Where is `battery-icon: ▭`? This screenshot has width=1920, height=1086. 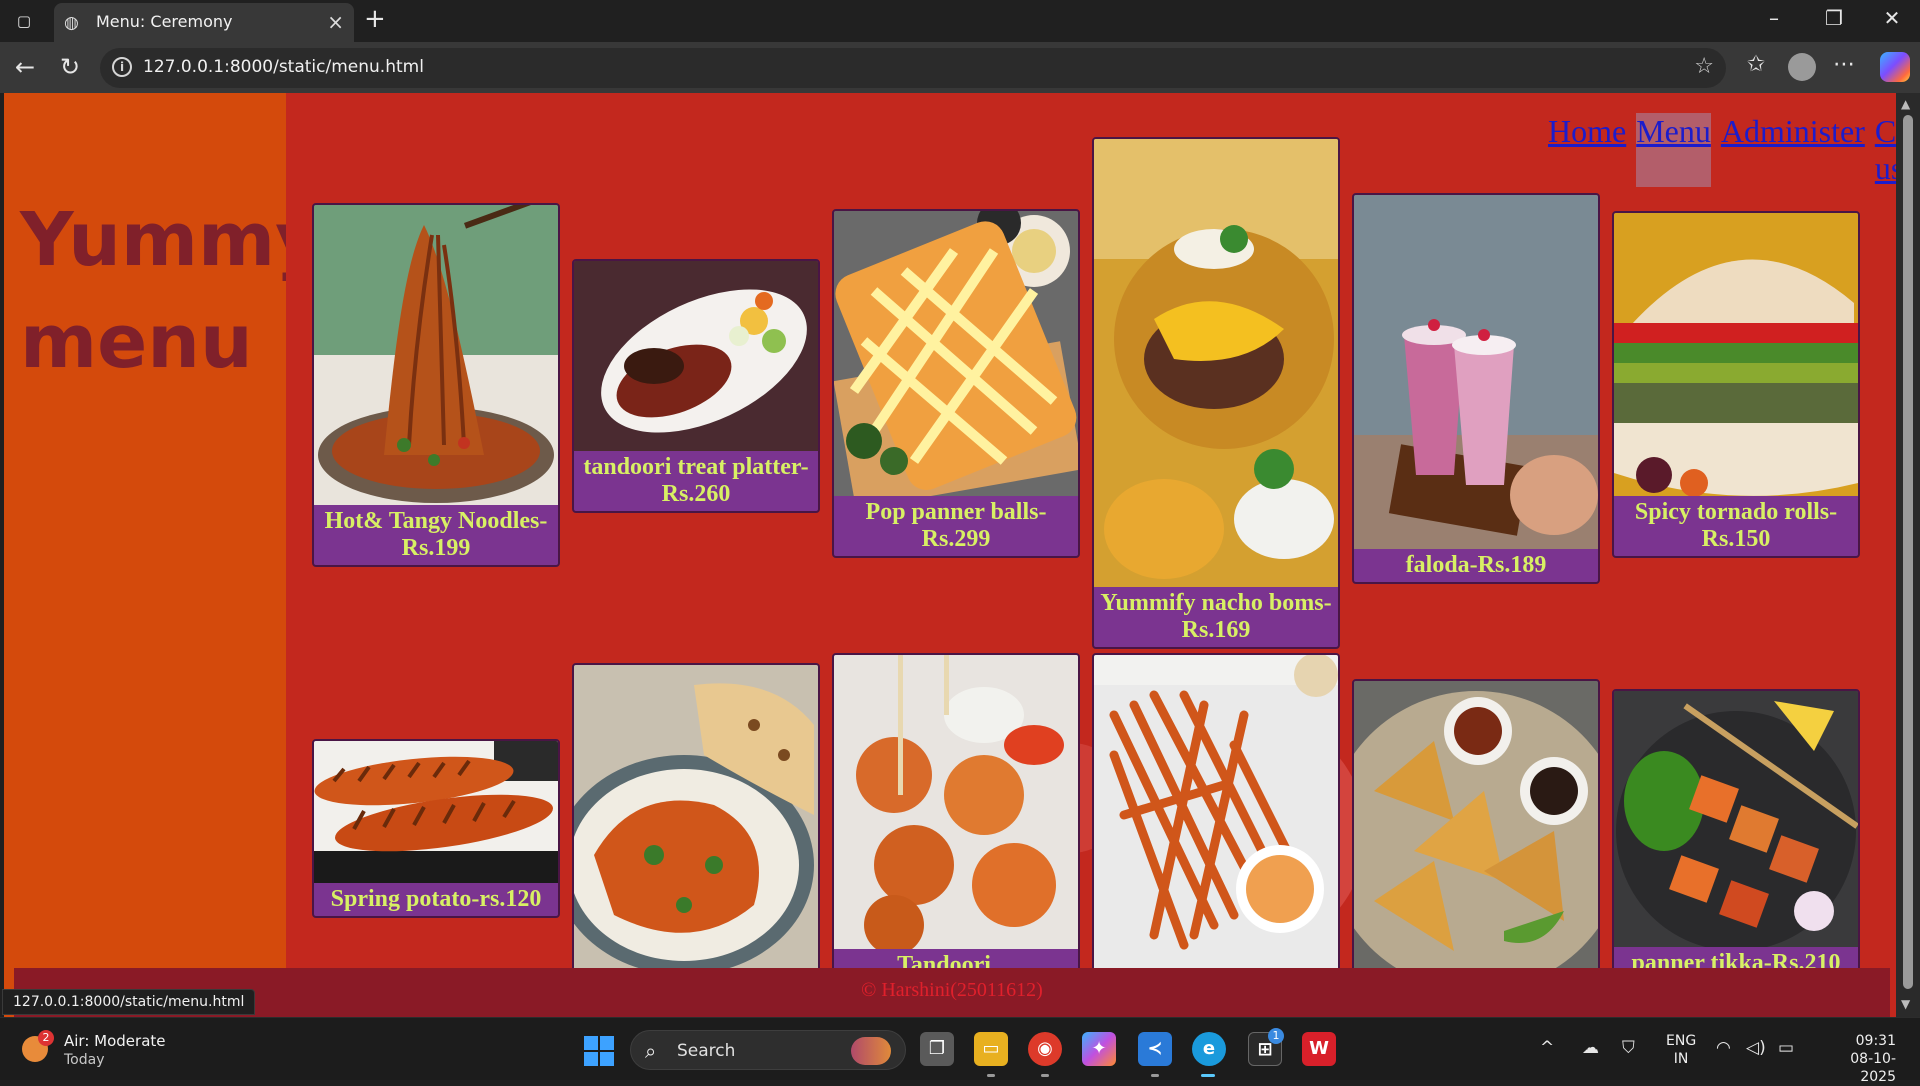
battery-icon: ▭ is located at coordinates (1786, 1048).